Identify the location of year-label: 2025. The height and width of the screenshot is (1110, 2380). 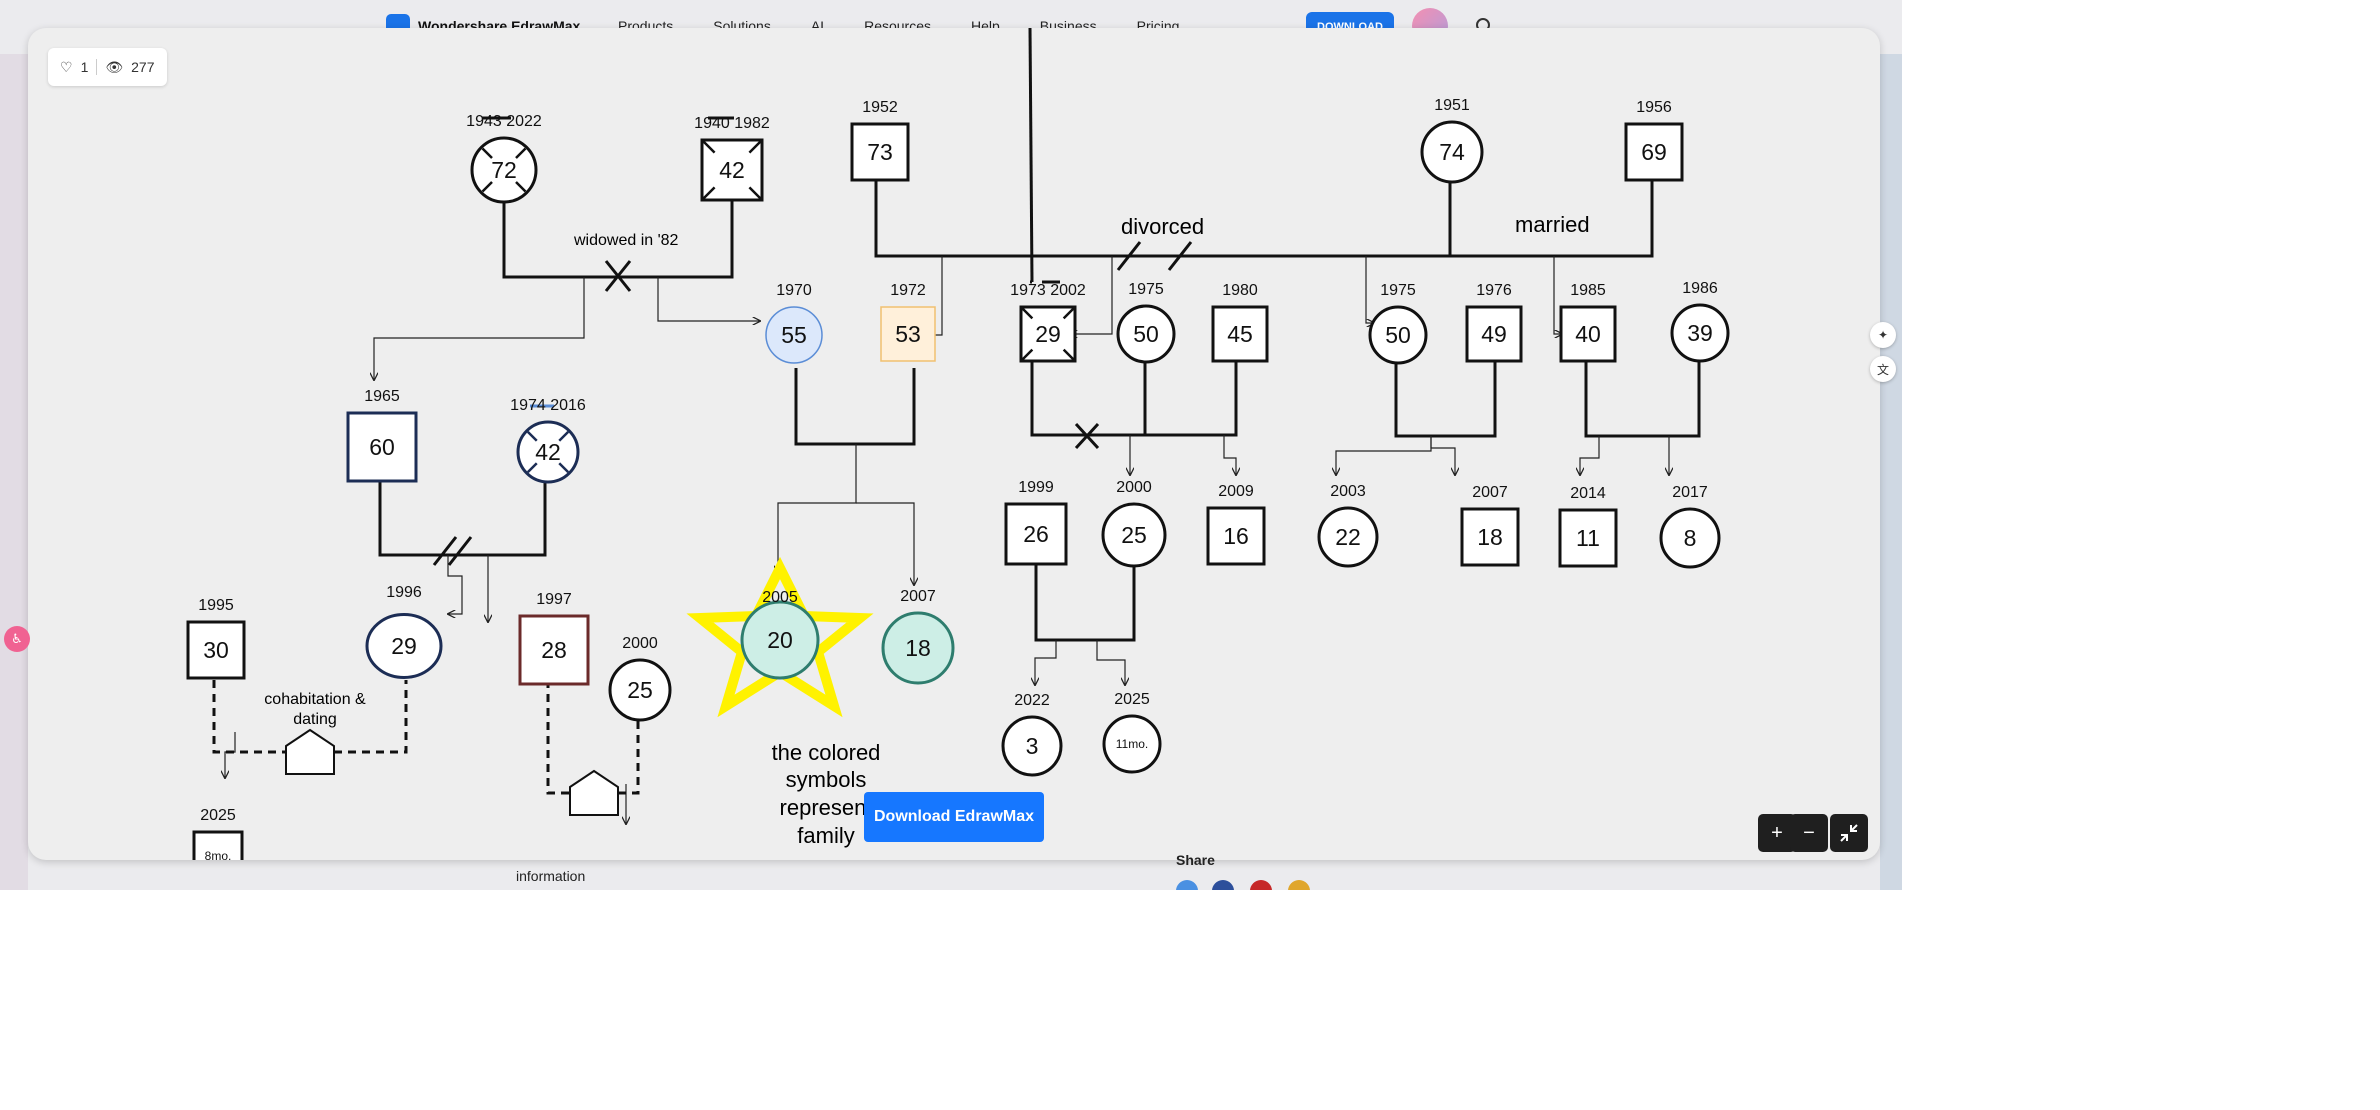
(218, 815).